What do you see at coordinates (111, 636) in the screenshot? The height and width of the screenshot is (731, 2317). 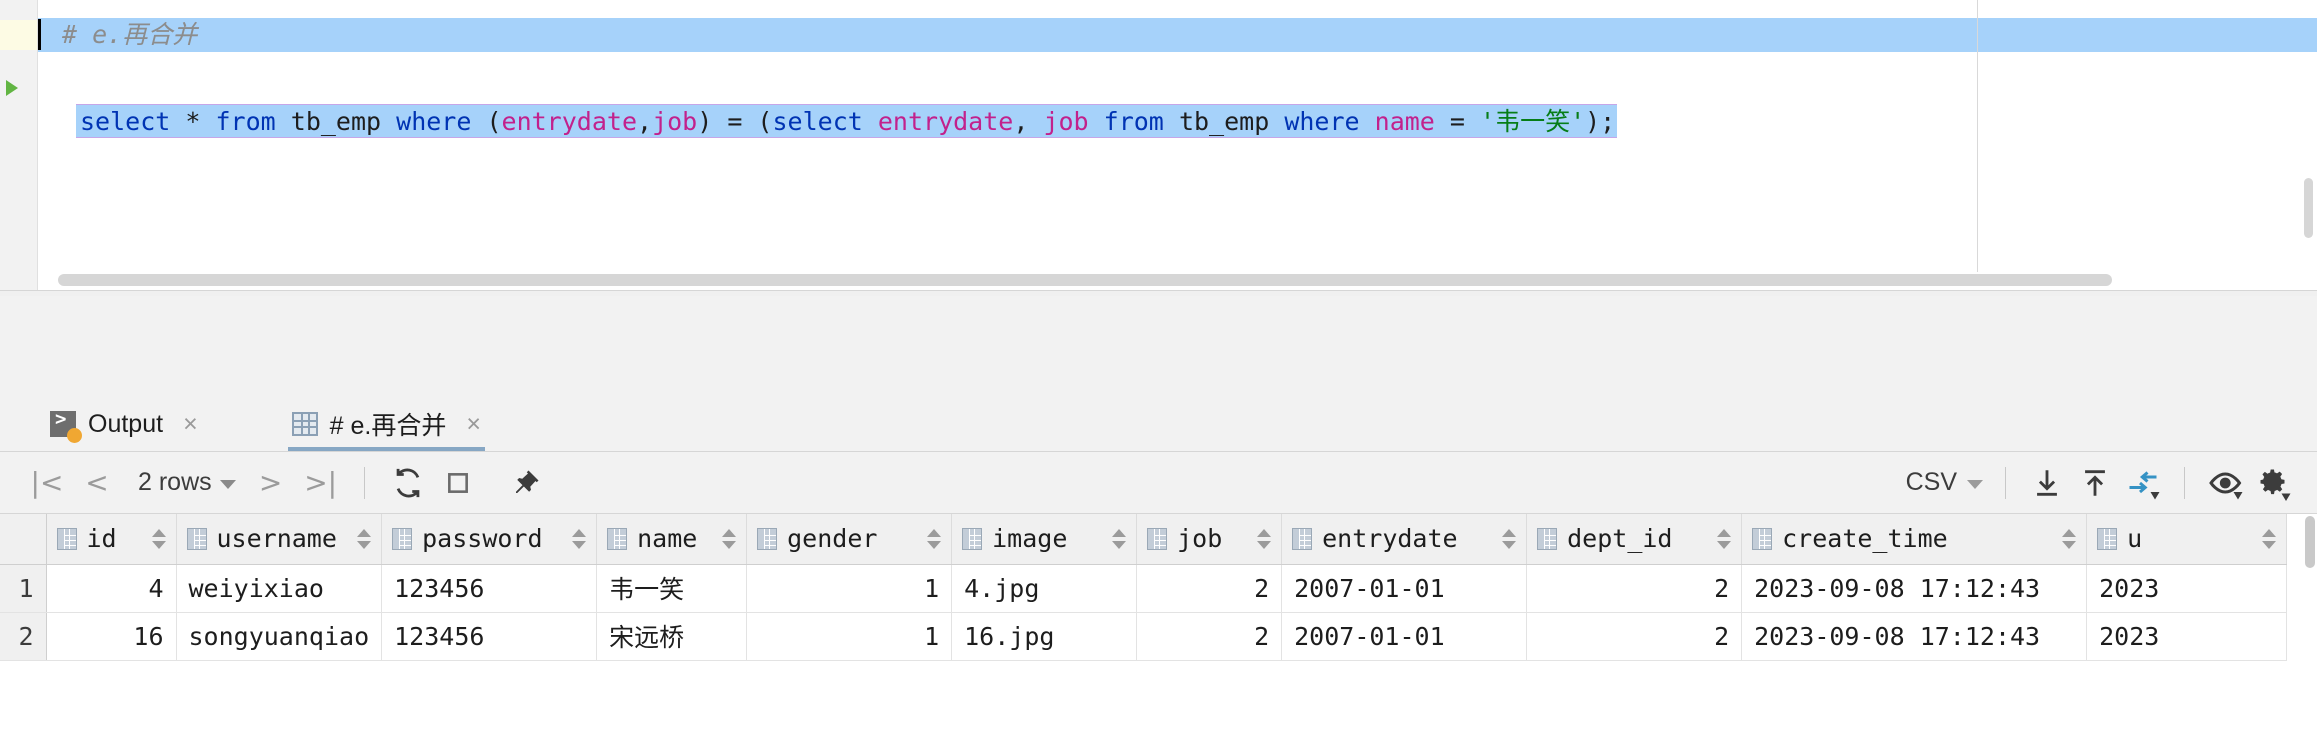 I see `cell-id: 16` at bounding box center [111, 636].